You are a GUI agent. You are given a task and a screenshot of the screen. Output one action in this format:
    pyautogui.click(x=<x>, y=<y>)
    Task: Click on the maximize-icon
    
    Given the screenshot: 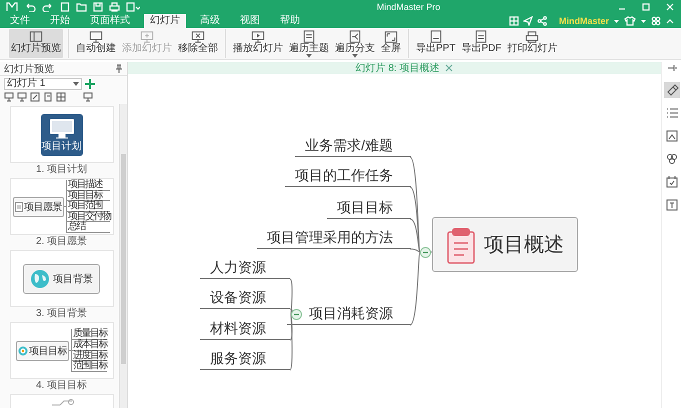 What is the action you would take?
    pyautogui.click(x=646, y=7)
    